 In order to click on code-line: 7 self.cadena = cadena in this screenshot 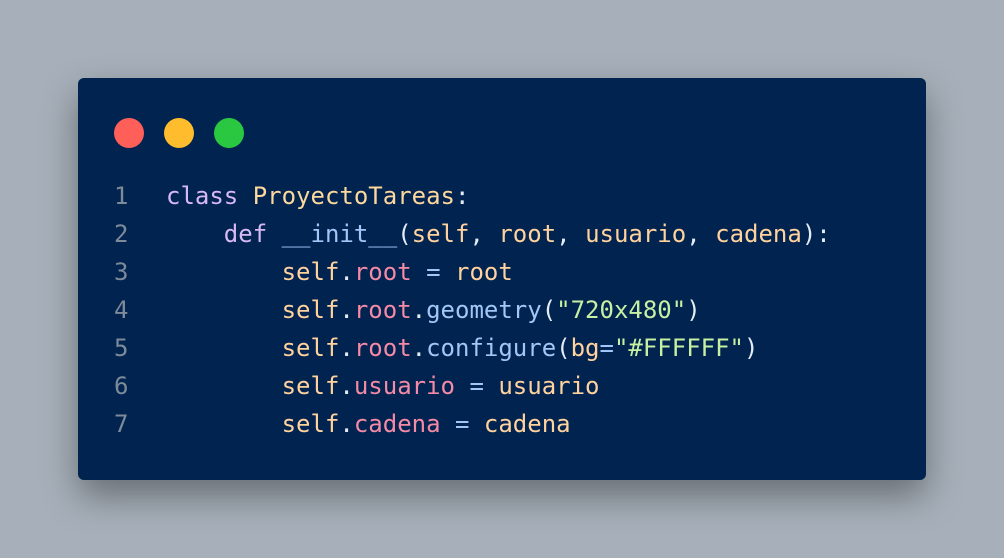, I will do `click(502, 424)`.